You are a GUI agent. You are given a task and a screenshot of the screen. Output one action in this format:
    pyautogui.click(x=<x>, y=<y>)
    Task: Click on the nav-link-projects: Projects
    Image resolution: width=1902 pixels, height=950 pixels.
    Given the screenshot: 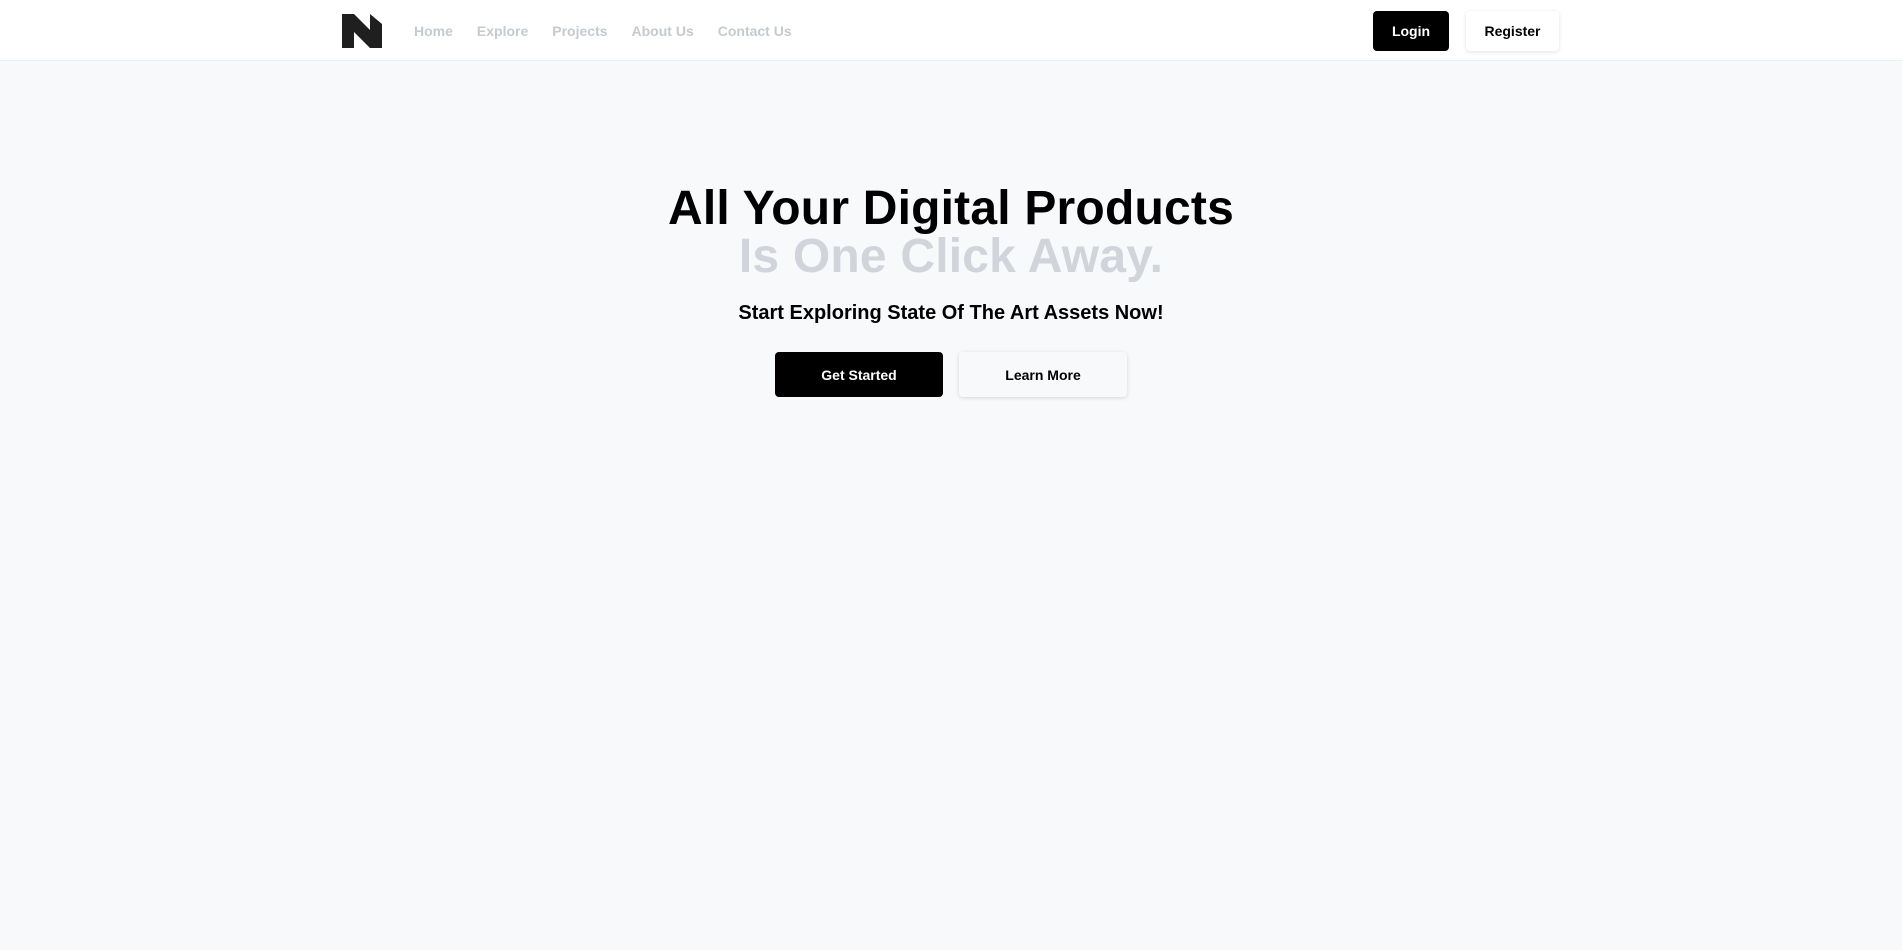 What is the action you would take?
    pyautogui.click(x=579, y=31)
    